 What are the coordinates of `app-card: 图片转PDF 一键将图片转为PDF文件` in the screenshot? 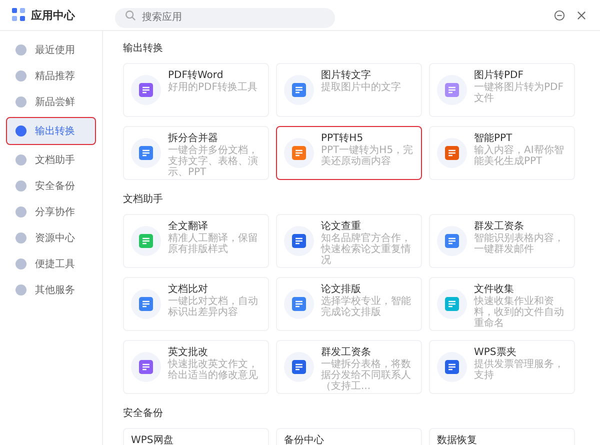 It's located at (502, 90).